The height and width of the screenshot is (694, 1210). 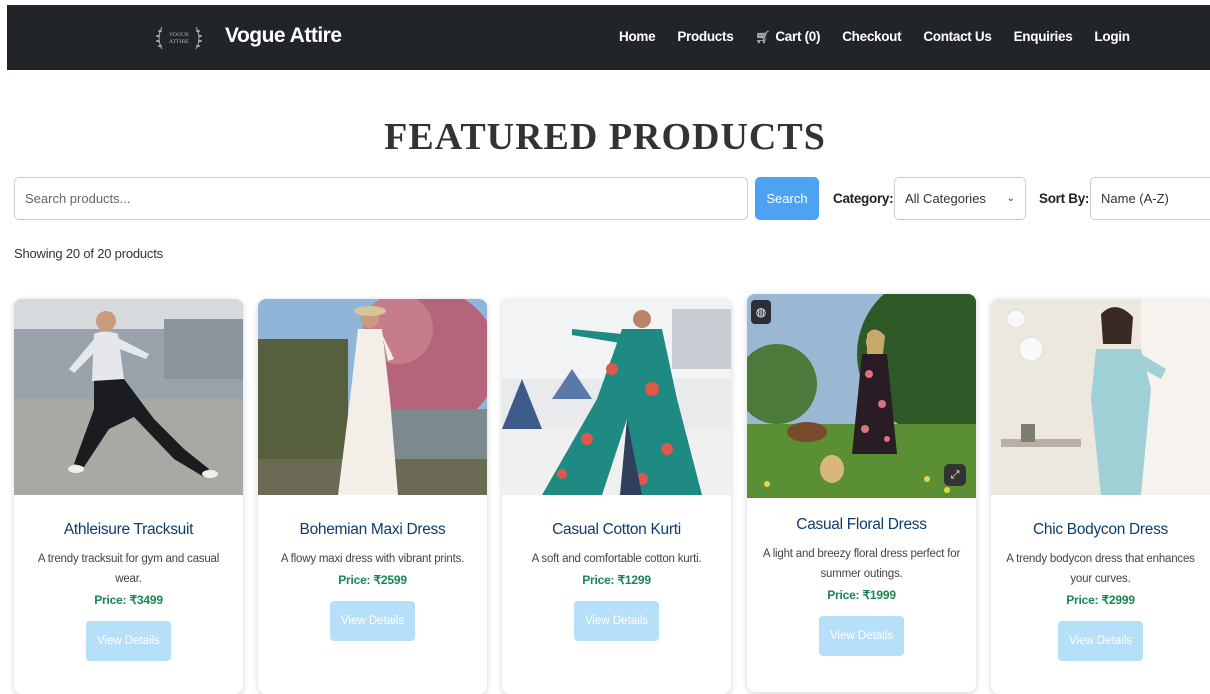 What do you see at coordinates (761, 312) in the screenshot?
I see `quick-view-icon: ◍` at bounding box center [761, 312].